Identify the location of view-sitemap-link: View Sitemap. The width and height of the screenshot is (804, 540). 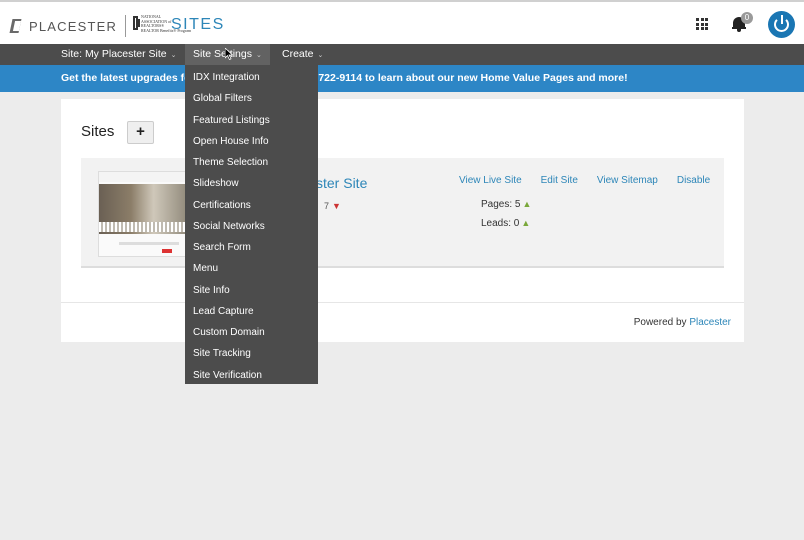
(627, 180).